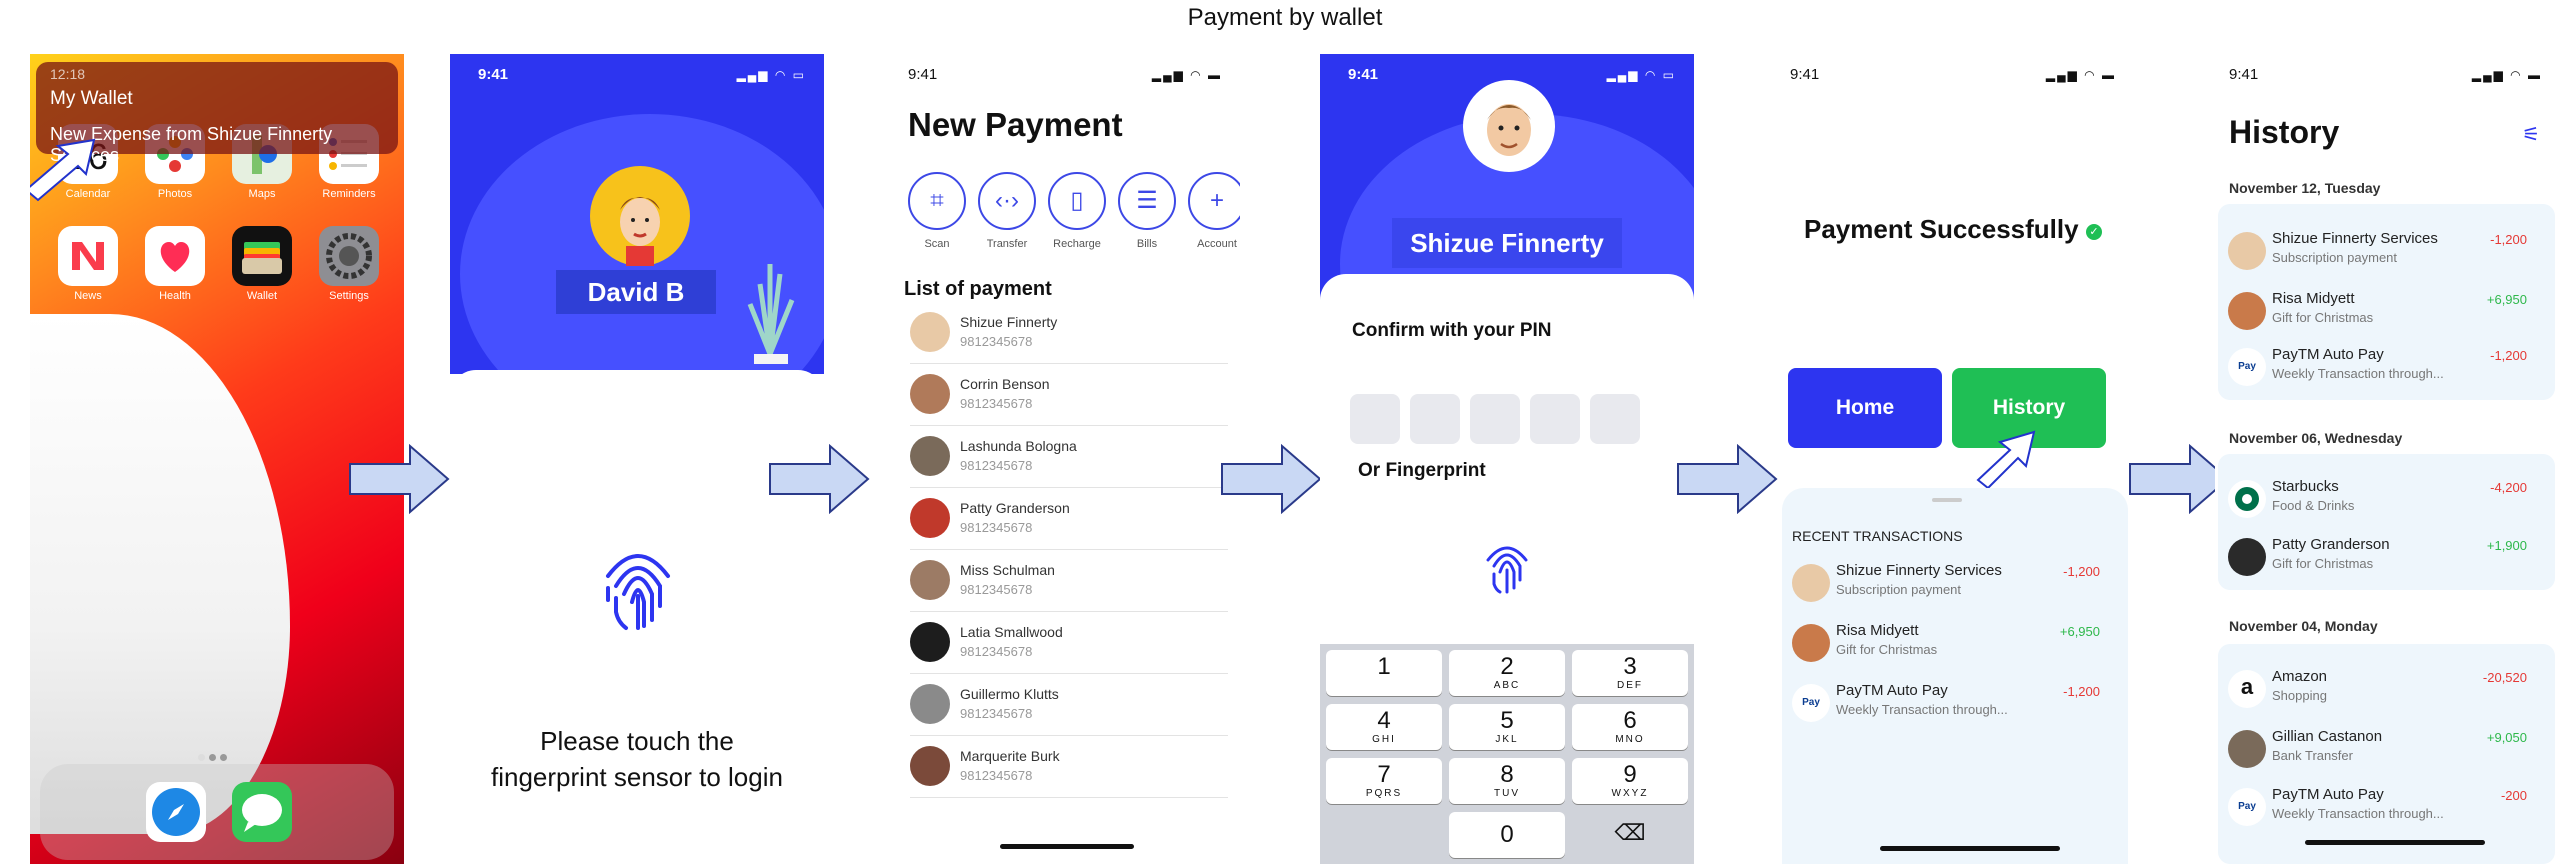 The image size is (2570, 867). What do you see at coordinates (1507, 243) in the screenshot?
I see `payee-name: Shizue Finnerty` at bounding box center [1507, 243].